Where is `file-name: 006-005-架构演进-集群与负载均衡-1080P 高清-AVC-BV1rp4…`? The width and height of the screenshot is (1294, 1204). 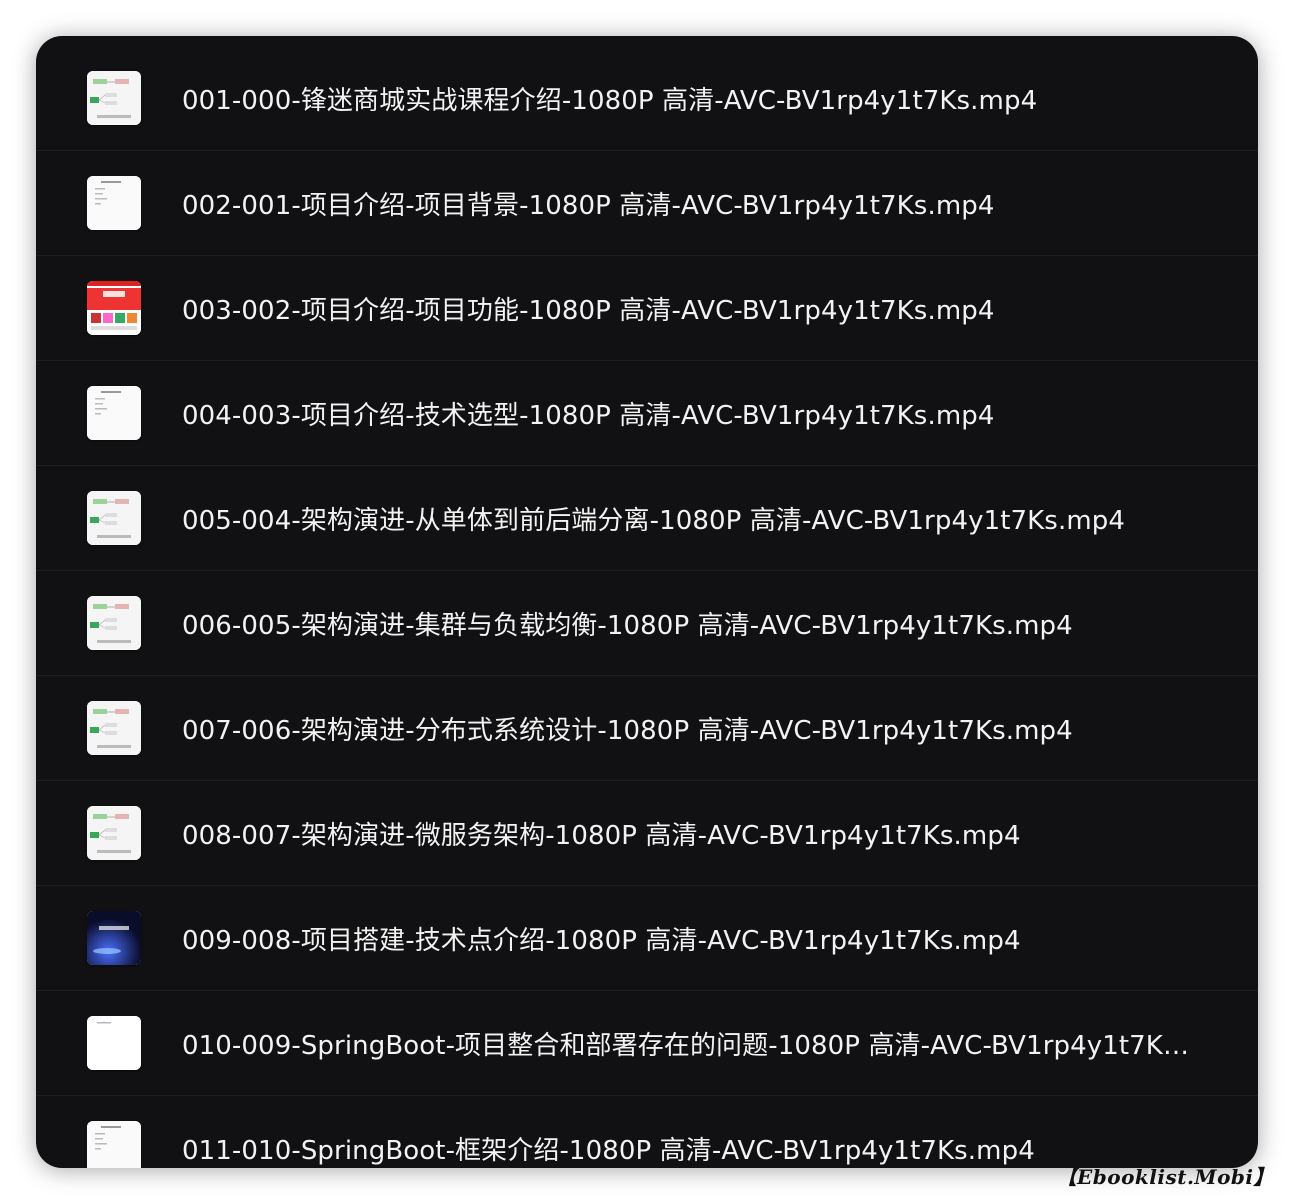
file-name: 006-005-架构演进-集群与负载均衡-1080P 高清-AVC-BV1rp4… is located at coordinates (627, 625).